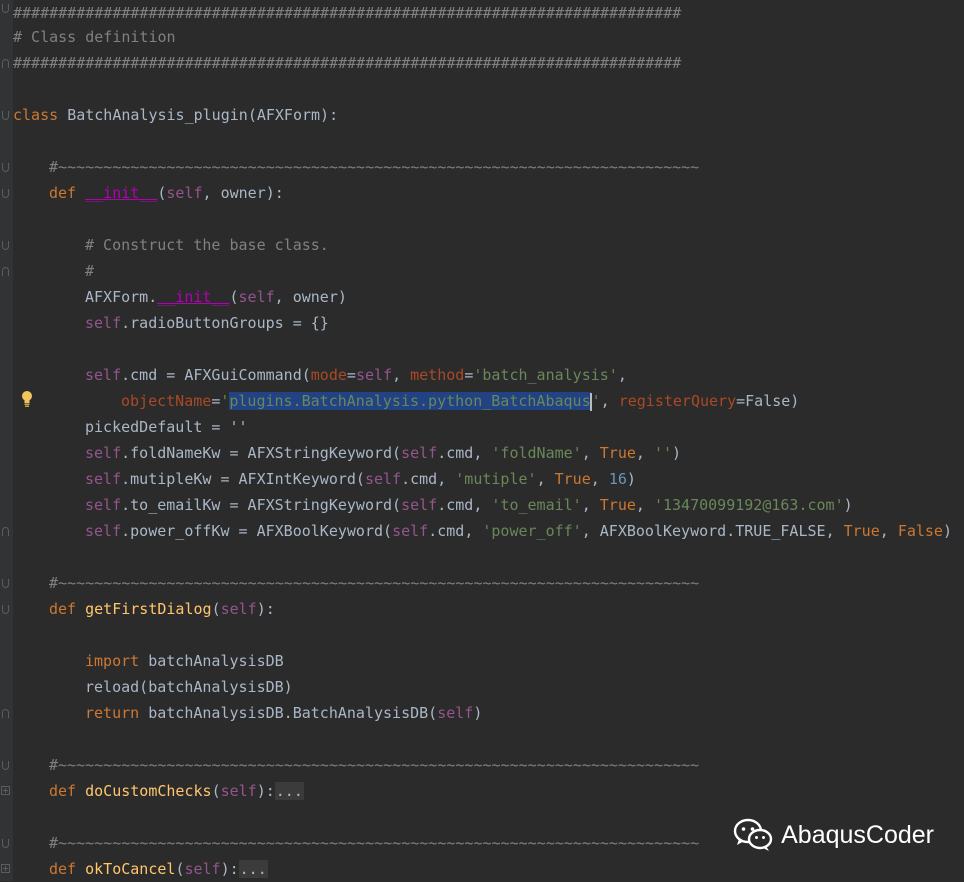 The width and height of the screenshot is (964, 882). What do you see at coordinates (261, 505) in the screenshot?
I see `code-text: .to_emailKw = AFXStringKeyword(` at bounding box center [261, 505].